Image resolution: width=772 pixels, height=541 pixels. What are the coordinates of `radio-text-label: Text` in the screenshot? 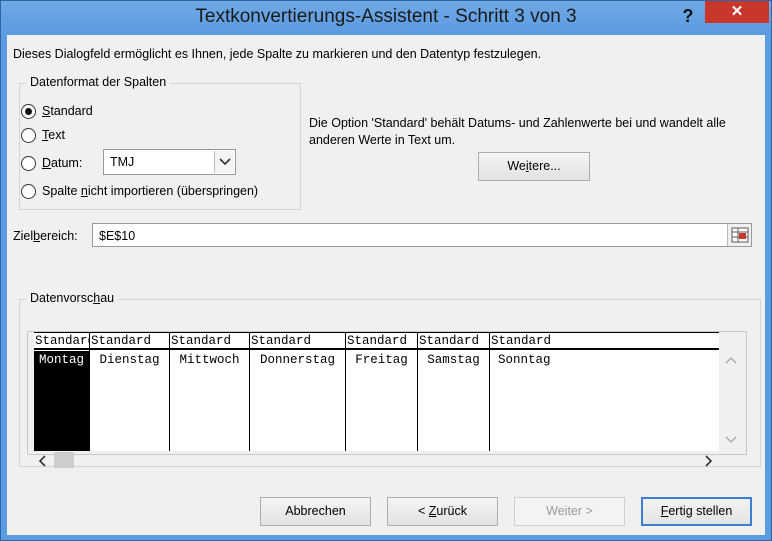 It's located at (53, 135).